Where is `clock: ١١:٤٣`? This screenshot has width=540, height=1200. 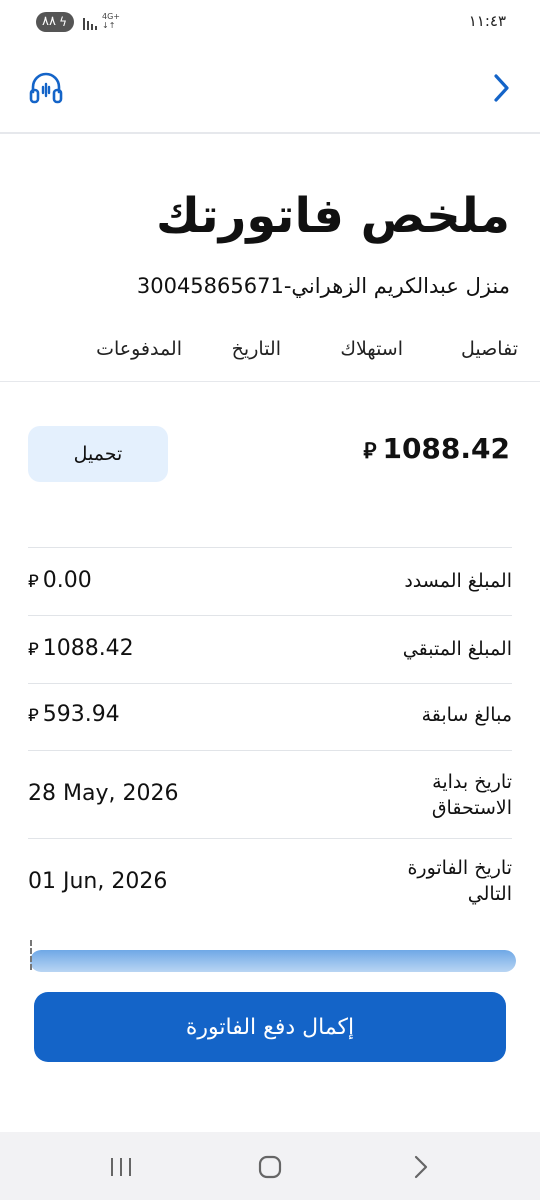
clock: ١١:٤٣ is located at coordinates (487, 21).